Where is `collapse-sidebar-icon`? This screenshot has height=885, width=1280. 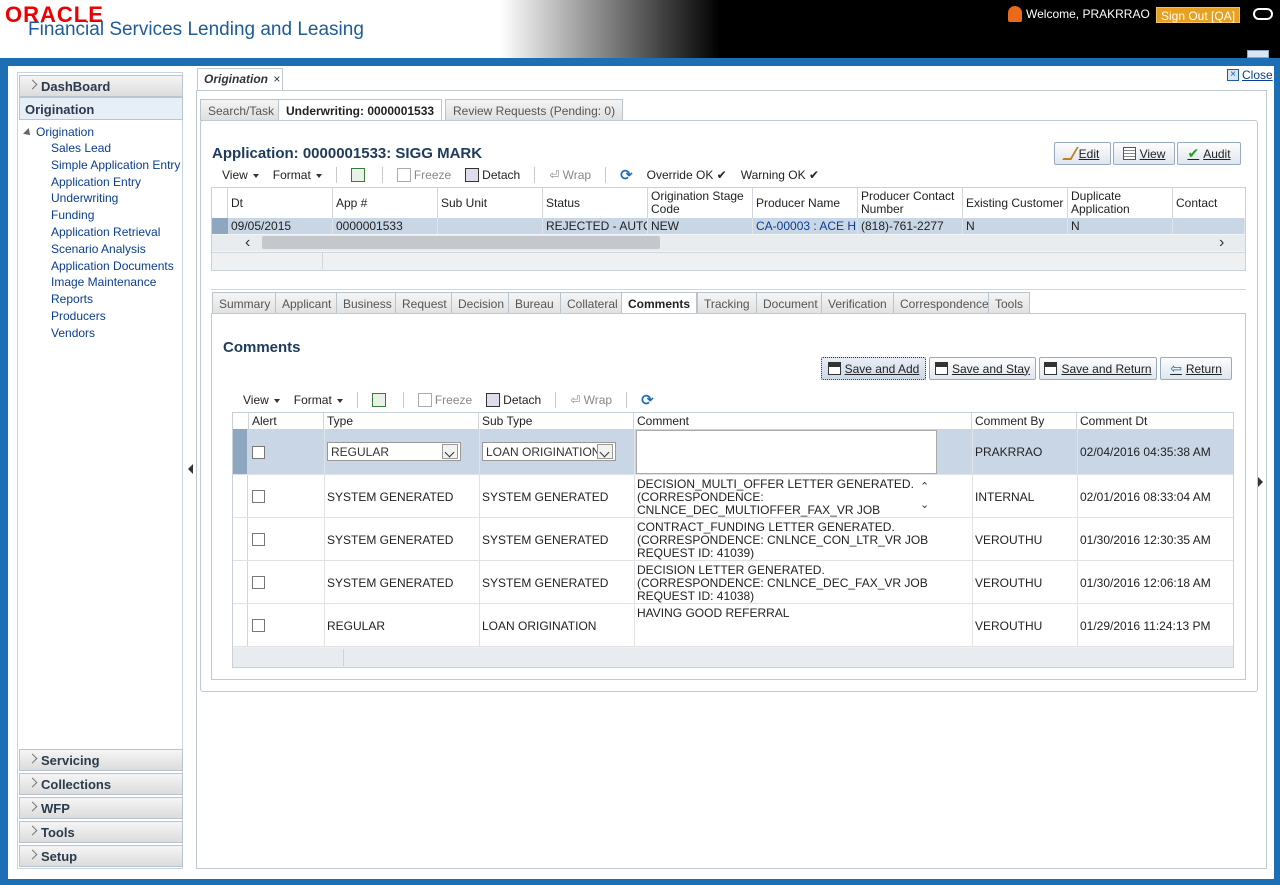 collapse-sidebar-icon is located at coordinates (190, 469).